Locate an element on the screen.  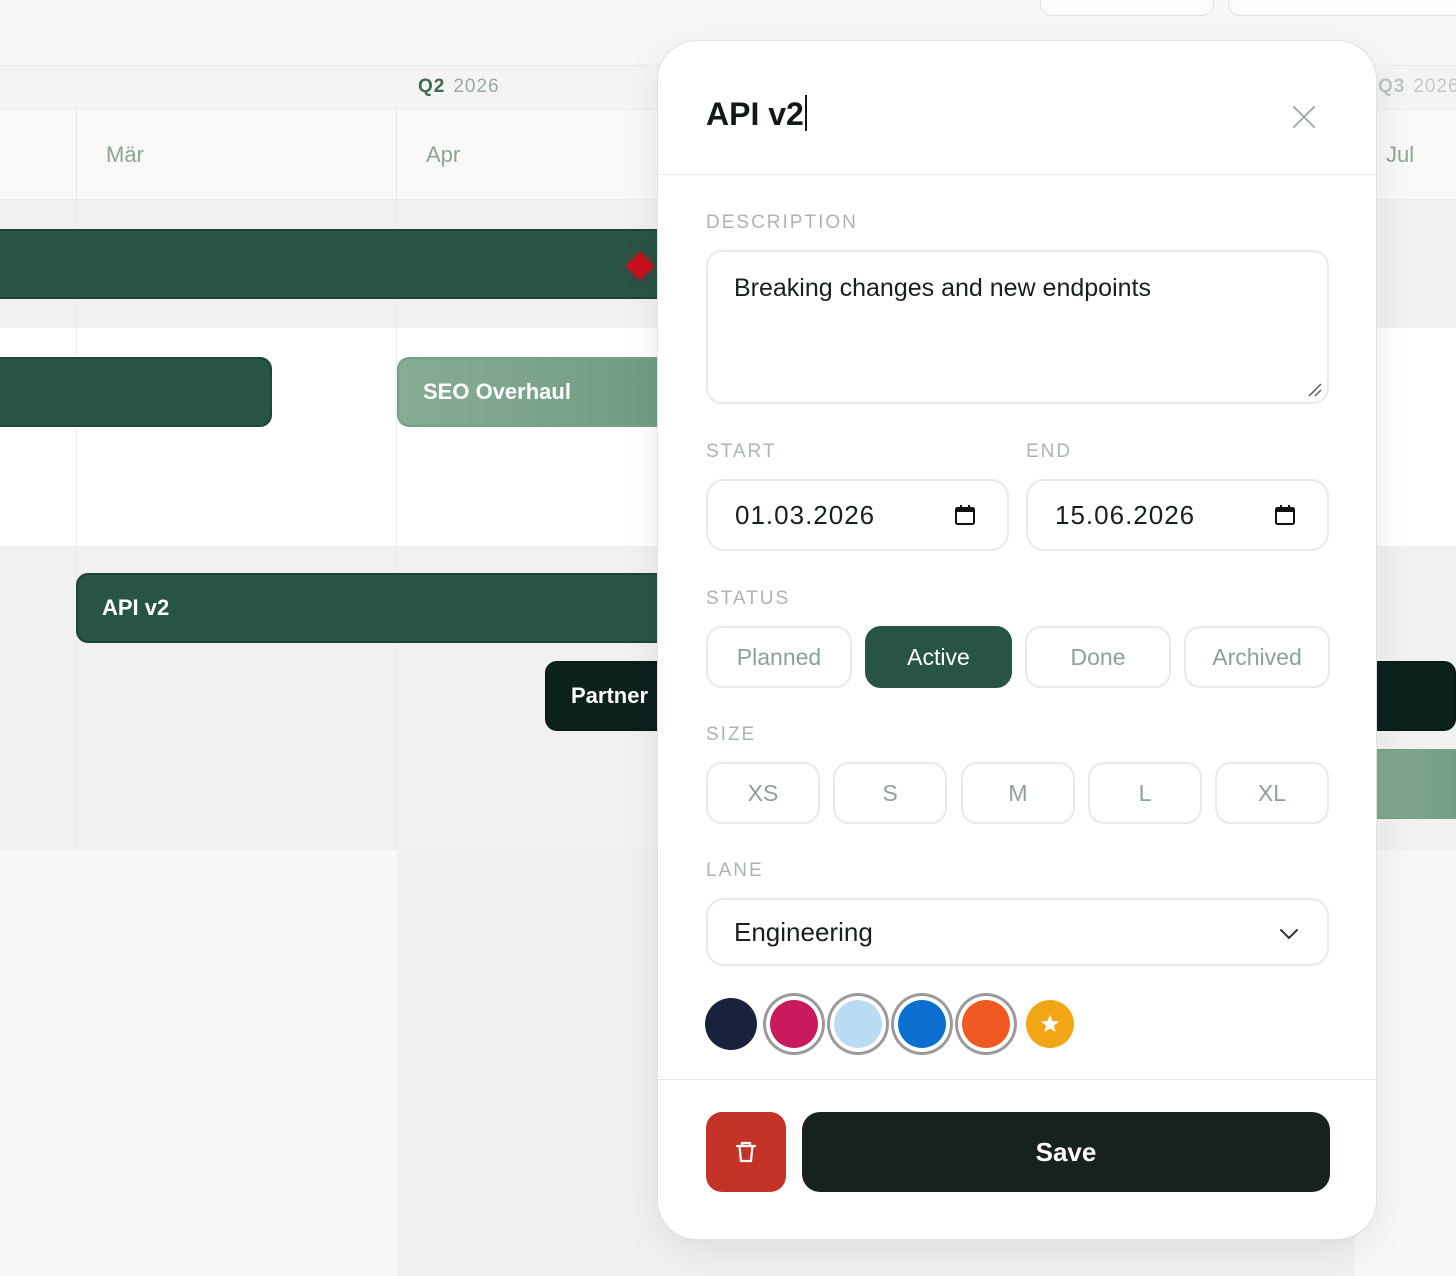
color-swatch-light-blue is located at coordinates (858, 1024).